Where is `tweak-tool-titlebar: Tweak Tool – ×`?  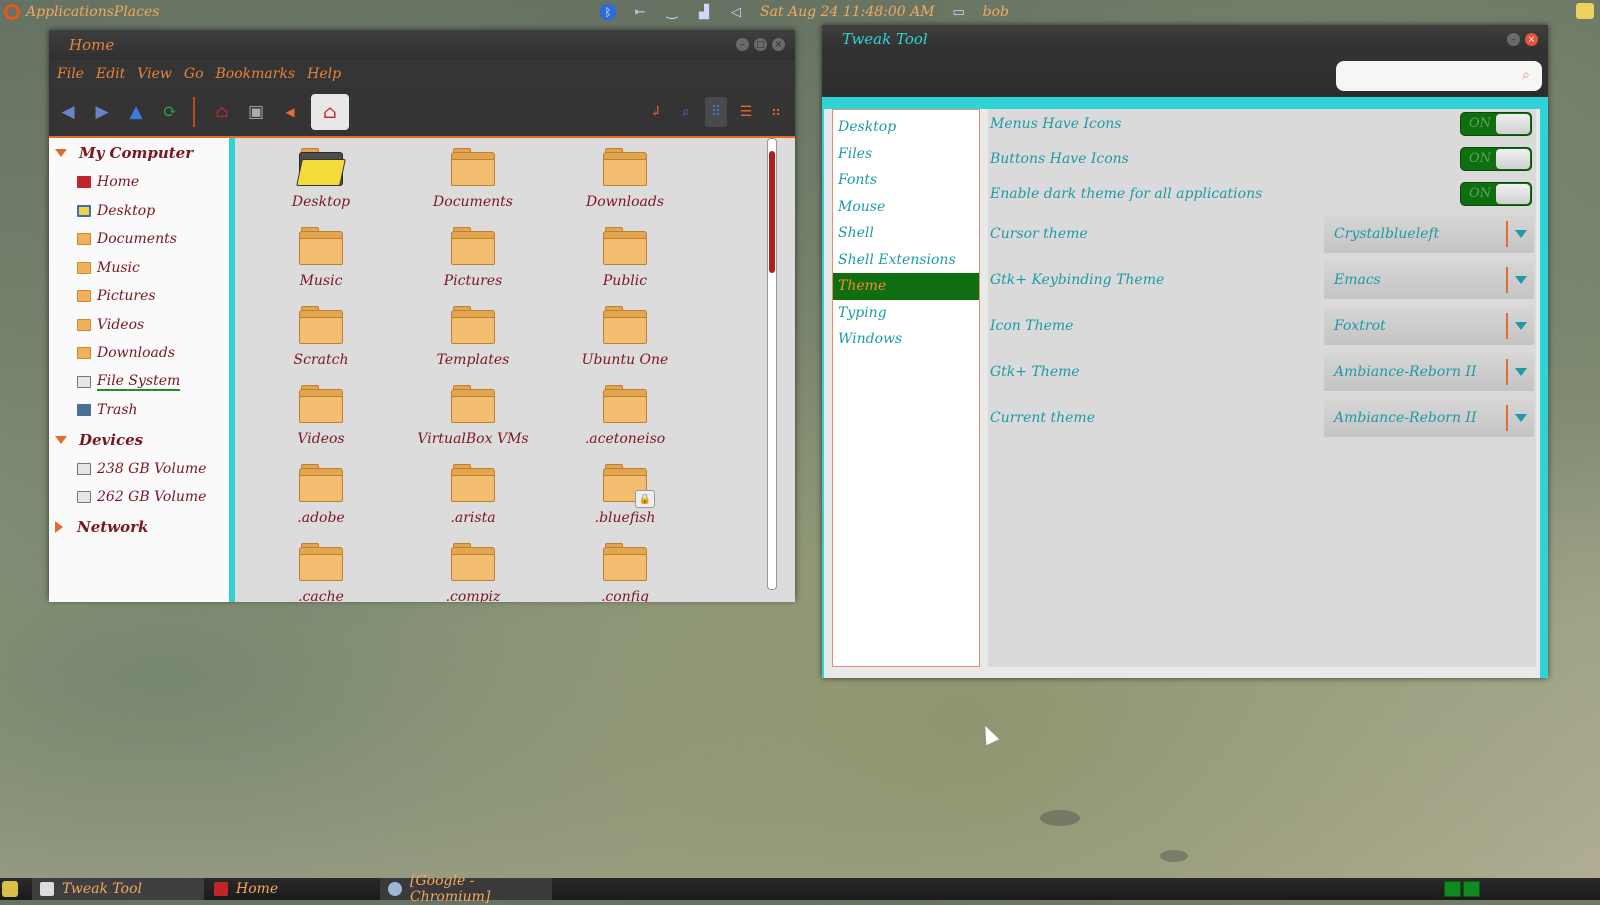 tweak-tool-titlebar: Tweak Tool – × is located at coordinates (1185, 39).